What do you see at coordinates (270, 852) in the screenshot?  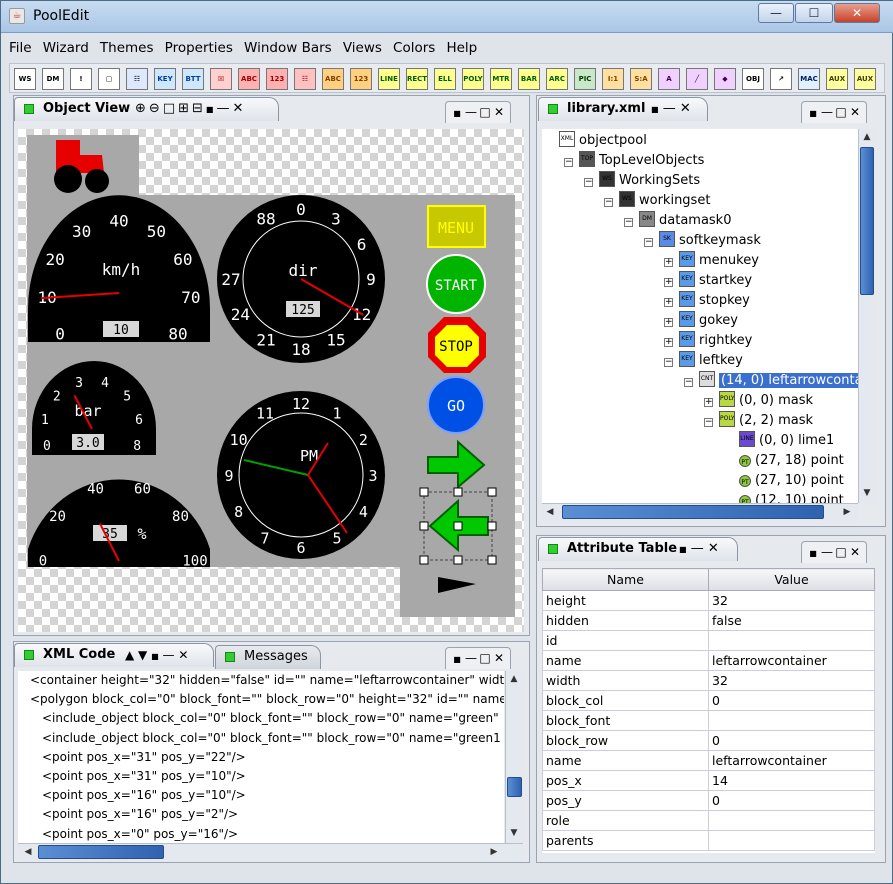 I see `xml-horizontal-scrollbar: ◀ ▶` at bounding box center [270, 852].